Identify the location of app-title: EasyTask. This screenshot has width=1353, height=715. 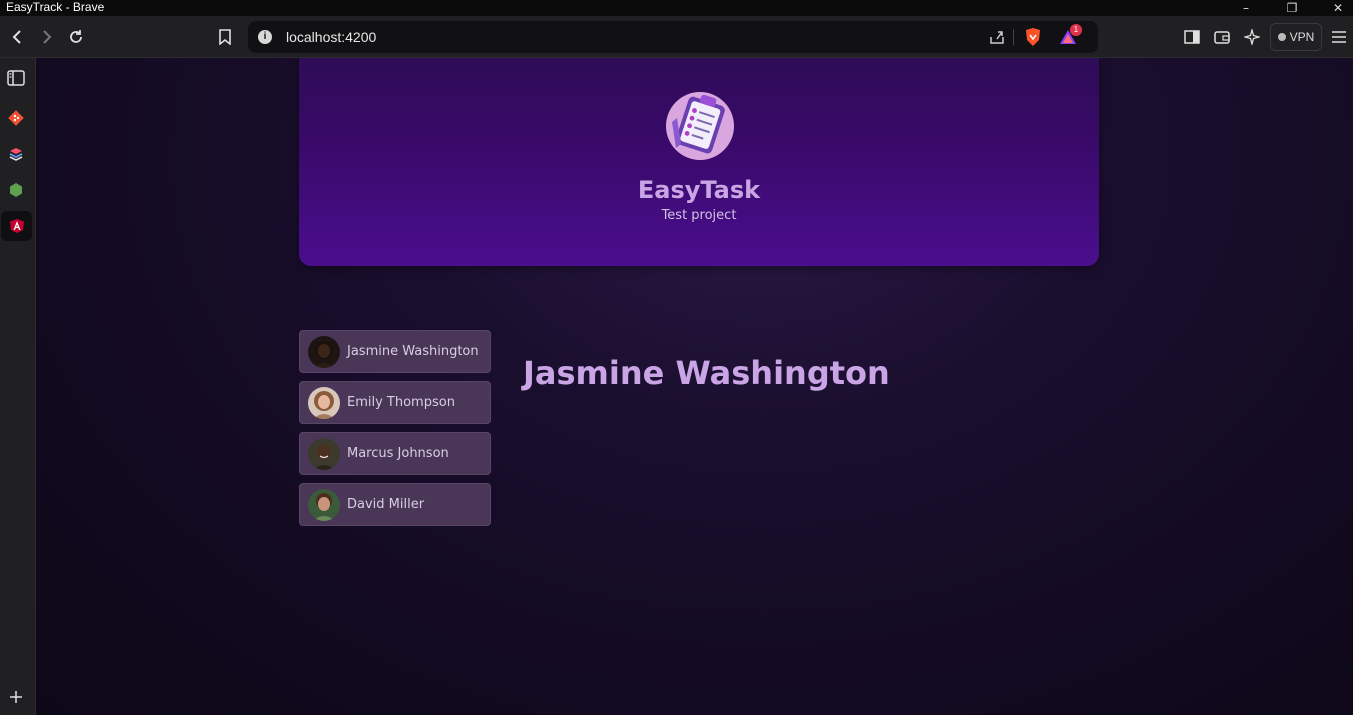
(699, 190).